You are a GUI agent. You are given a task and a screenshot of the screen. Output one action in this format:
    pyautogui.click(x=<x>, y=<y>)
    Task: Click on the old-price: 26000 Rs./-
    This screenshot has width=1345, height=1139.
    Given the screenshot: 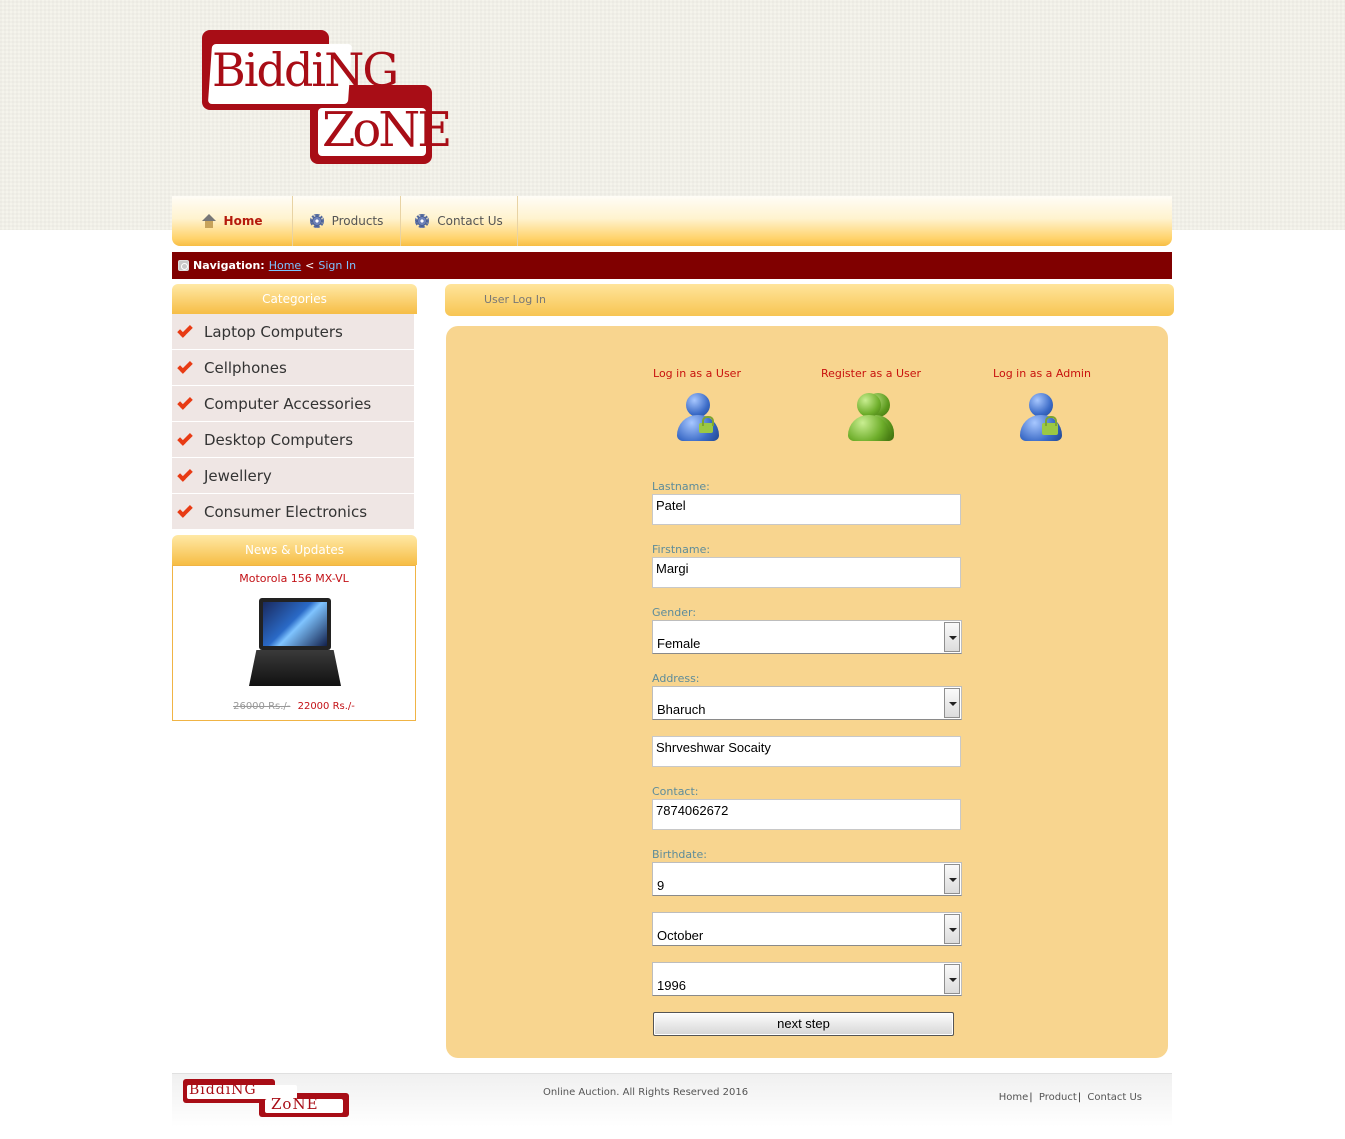 What is the action you would take?
    pyautogui.click(x=262, y=706)
    